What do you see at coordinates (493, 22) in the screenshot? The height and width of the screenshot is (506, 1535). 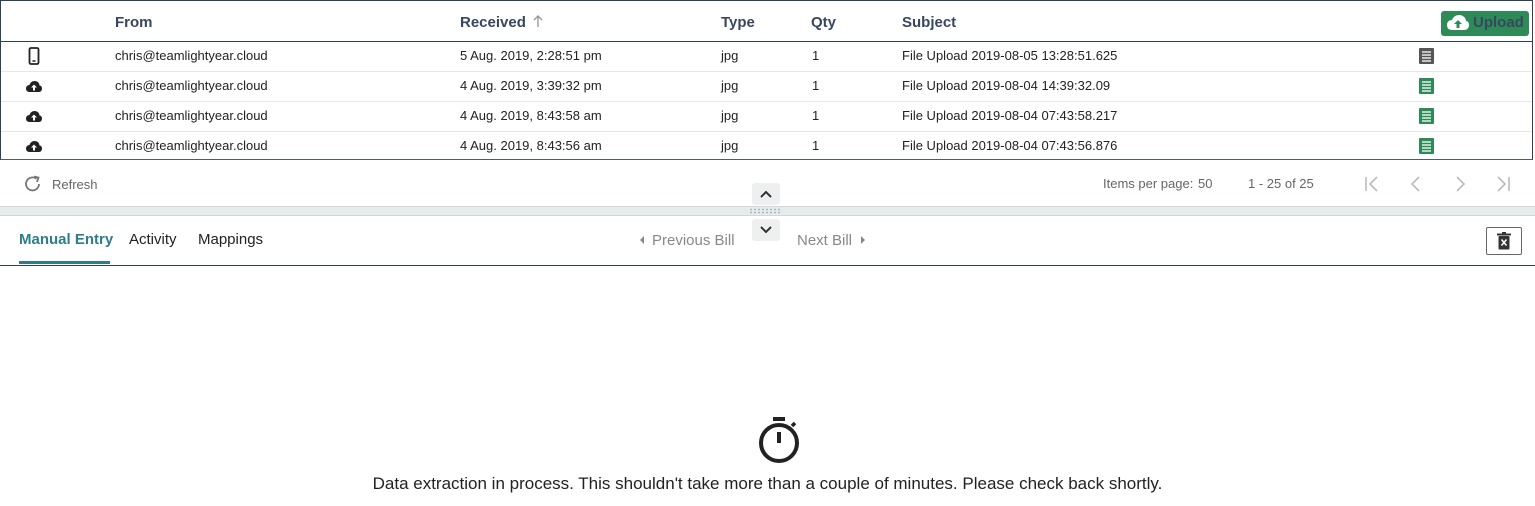 I see `column-received-label: Received` at bounding box center [493, 22].